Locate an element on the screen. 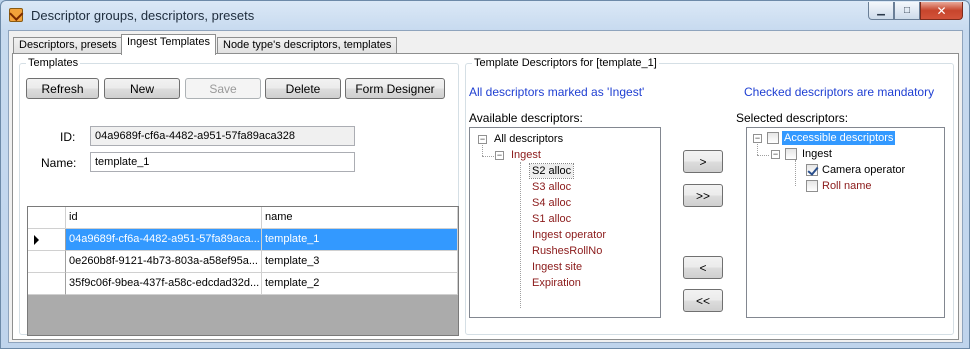 This screenshot has height=349, width=970. close-button: ✕ is located at coordinates (941, 11).